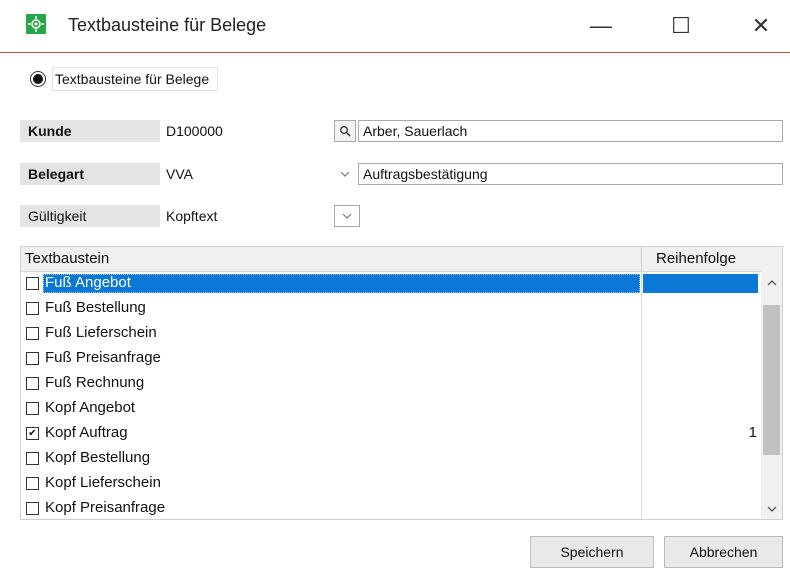  I want to click on scroll-up-icon, so click(771, 283).